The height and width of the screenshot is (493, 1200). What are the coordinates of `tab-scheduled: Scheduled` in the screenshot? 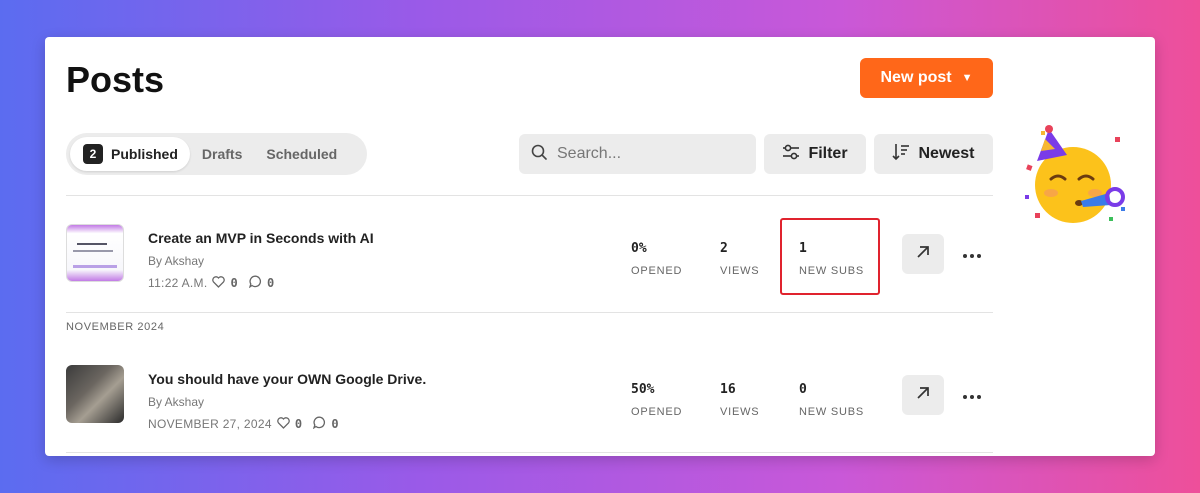 It's located at (301, 154).